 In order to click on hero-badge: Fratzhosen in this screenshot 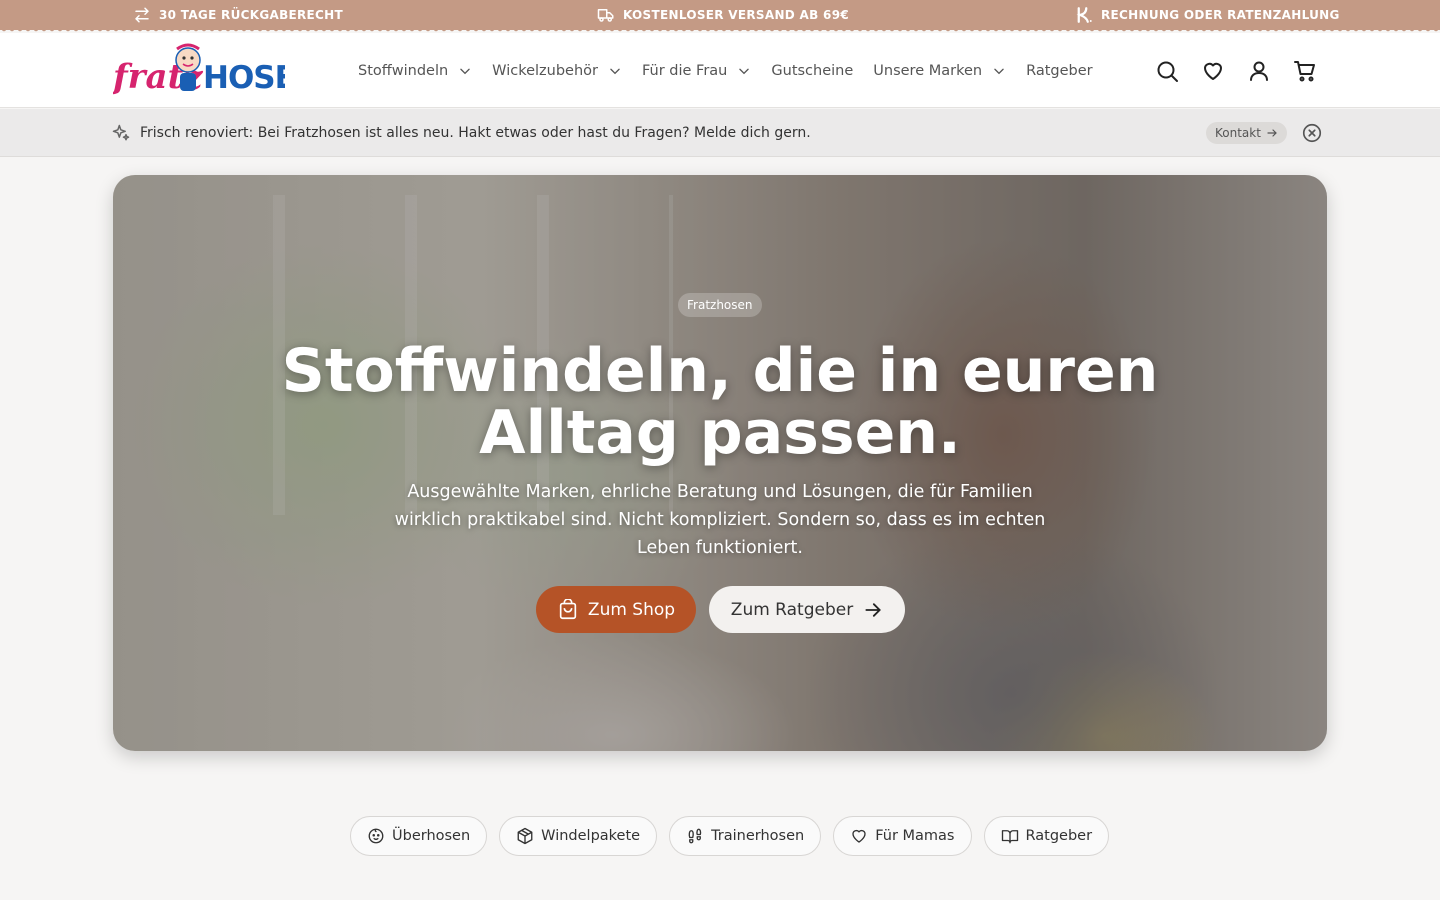, I will do `click(720, 305)`.